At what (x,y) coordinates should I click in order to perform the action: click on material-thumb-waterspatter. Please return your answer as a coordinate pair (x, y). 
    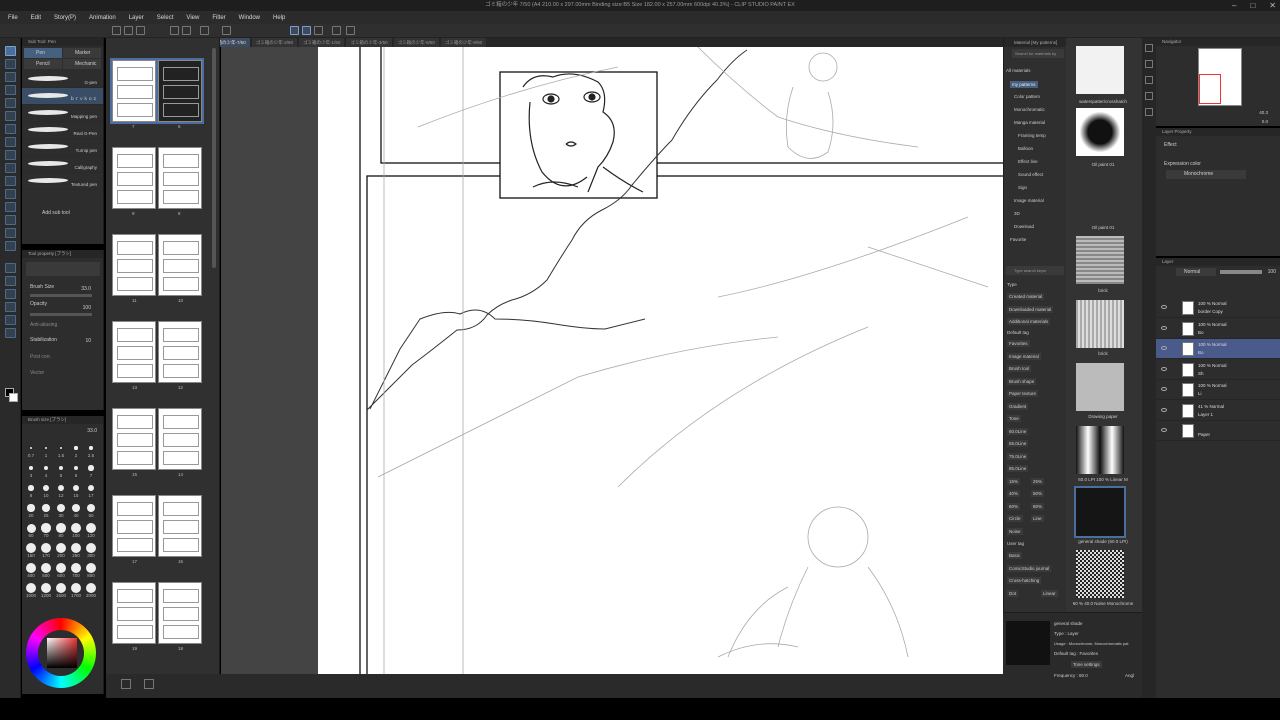
    Looking at the image, I should click on (1100, 70).